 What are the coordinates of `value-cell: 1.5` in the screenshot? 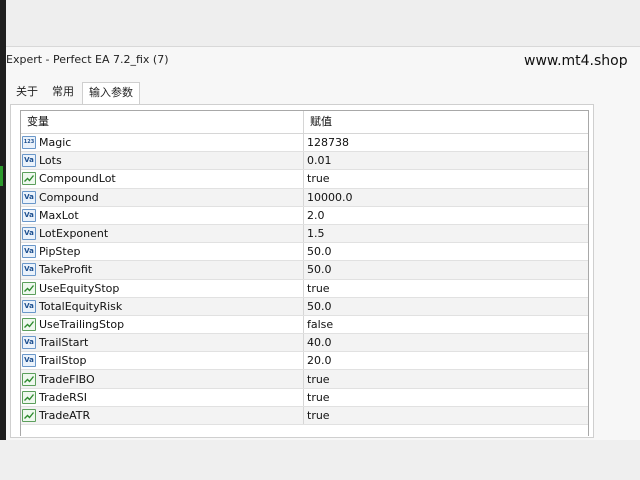 It's located at (446, 233).